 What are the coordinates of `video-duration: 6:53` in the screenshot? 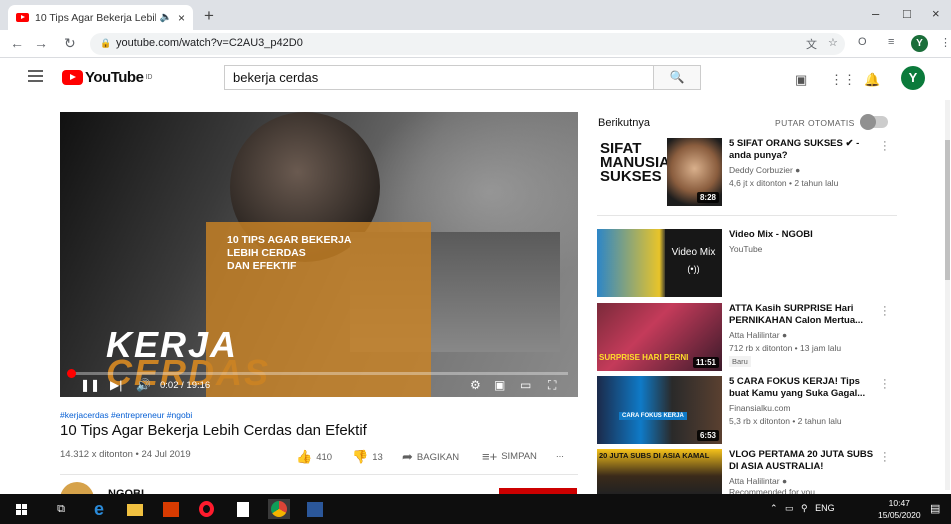 It's located at (707, 435).